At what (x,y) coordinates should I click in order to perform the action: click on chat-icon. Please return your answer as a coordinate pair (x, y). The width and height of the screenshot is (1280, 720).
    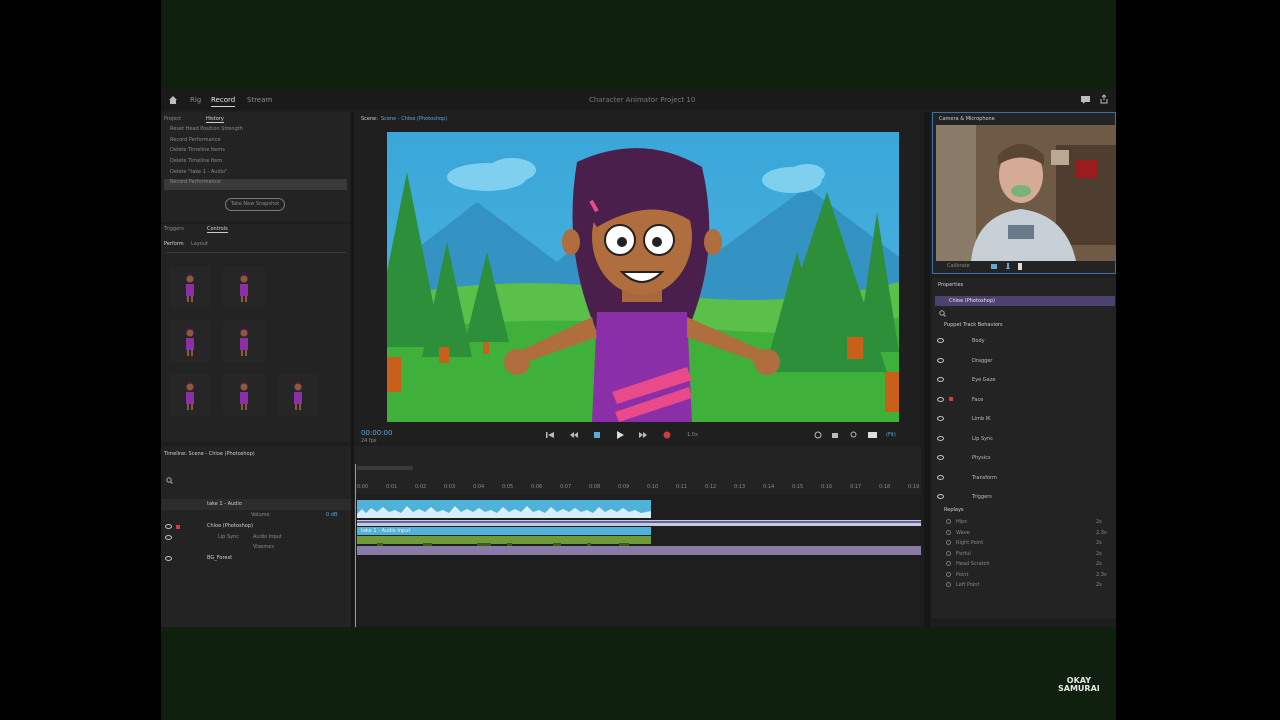
    Looking at the image, I should click on (1085, 99).